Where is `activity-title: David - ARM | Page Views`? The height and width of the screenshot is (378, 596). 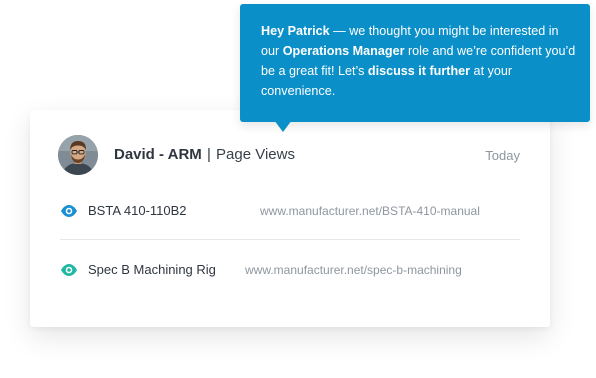 activity-title: David - ARM | Page Views is located at coordinates (204, 154).